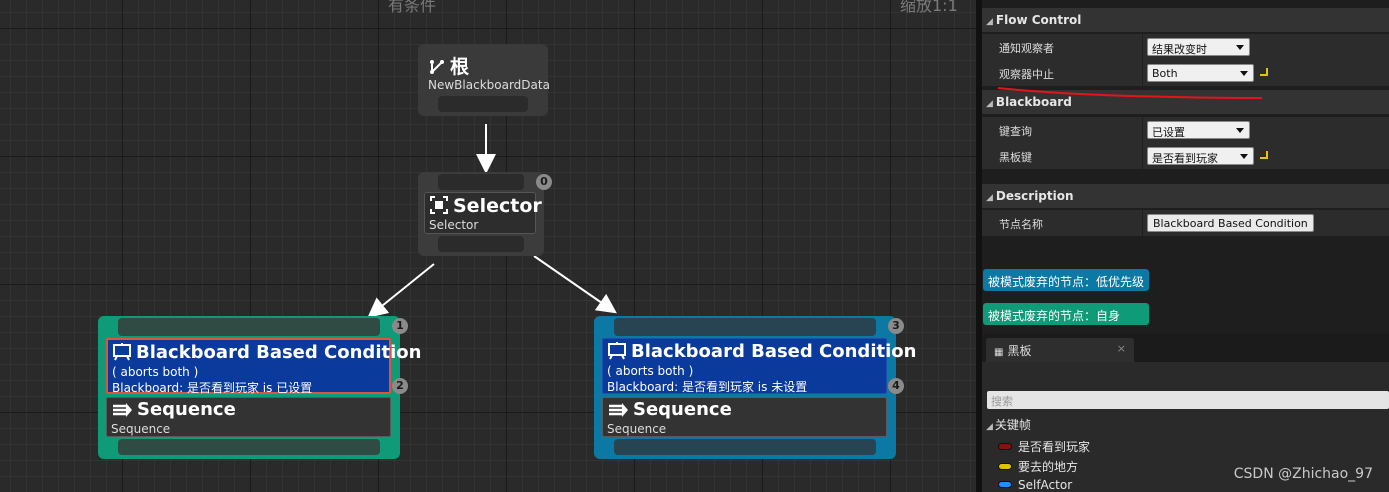 The width and height of the screenshot is (1389, 492). I want to click on right-decorator-condition: Blackboard: 是否看到玩家 is 未设置, so click(707, 387).